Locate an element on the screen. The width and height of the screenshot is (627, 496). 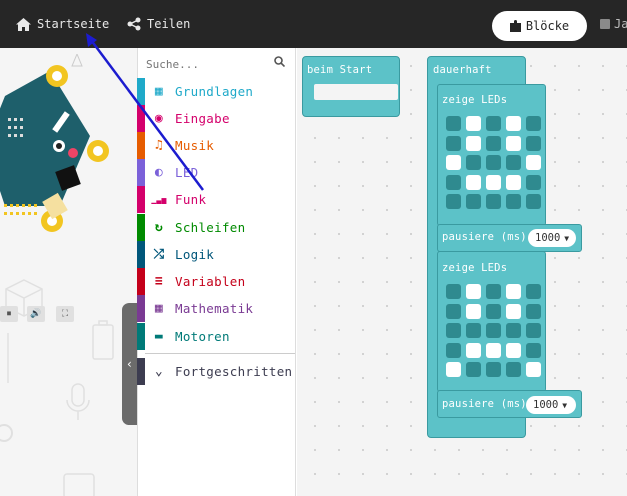
home-icon is located at coordinates (23, 24).